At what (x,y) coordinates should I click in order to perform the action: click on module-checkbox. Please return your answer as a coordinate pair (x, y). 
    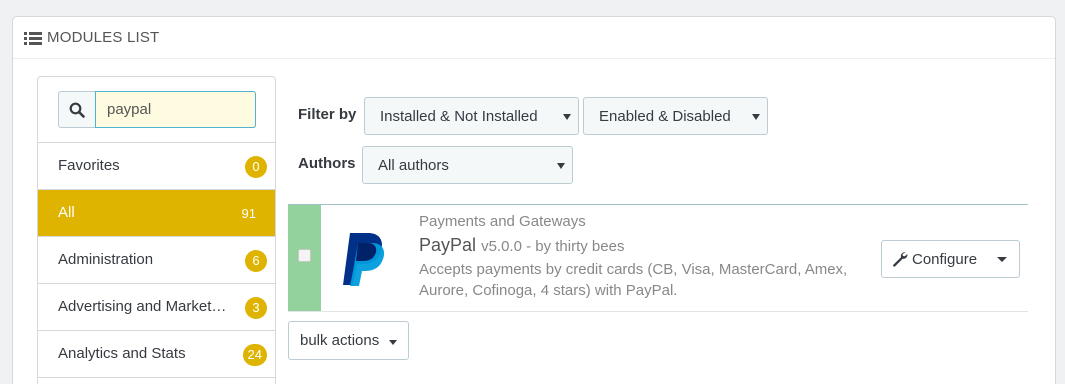
    Looking at the image, I should click on (304, 255).